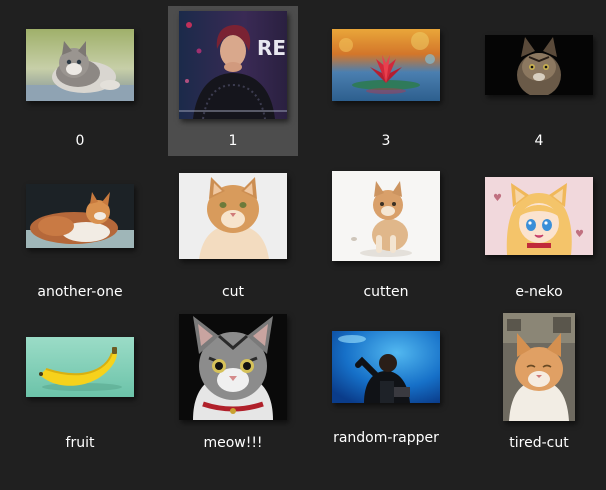 The width and height of the screenshot is (606, 490). I want to click on thumbnail-image: ♥ ♥, so click(539, 216).